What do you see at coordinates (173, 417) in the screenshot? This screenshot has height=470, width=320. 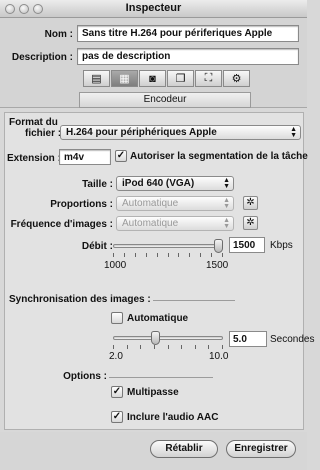 I see `include-aac-label: Inclure l'audio AAC` at bounding box center [173, 417].